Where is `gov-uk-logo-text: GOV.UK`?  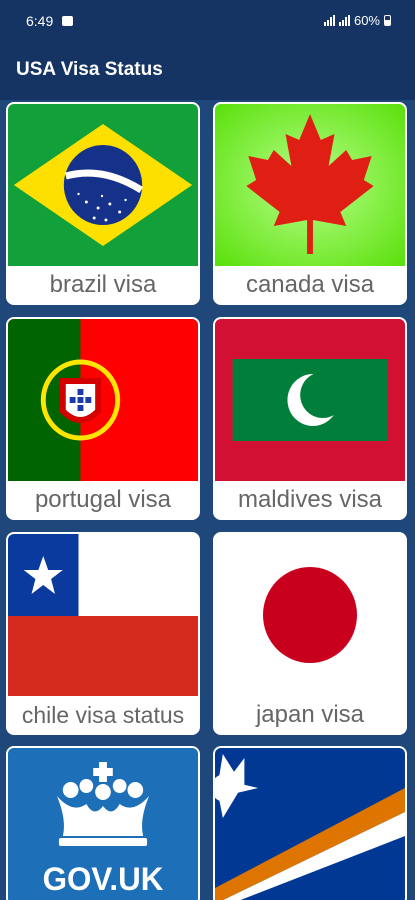
gov-uk-logo-text: GOV.UK is located at coordinates (103, 879).